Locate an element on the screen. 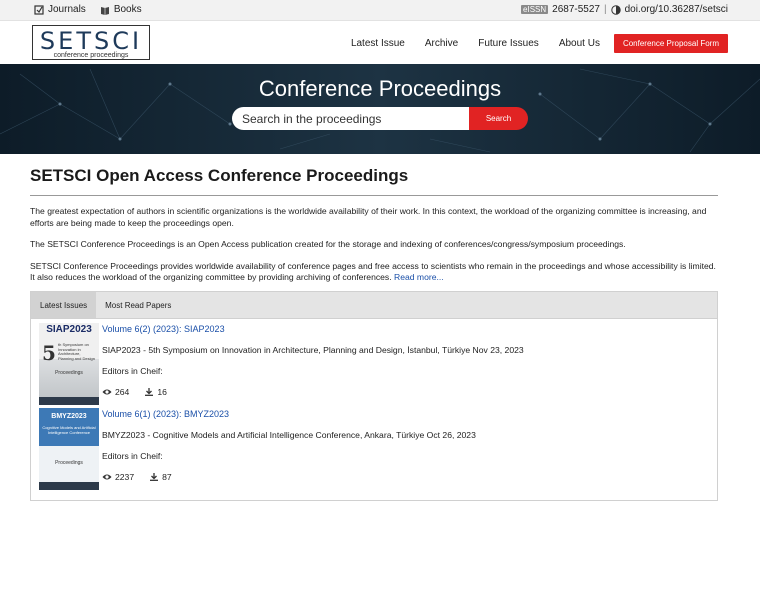 The width and height of the screenshot is (760, 600). tab-latest-issues: Latest Issues is located at coordinates (64, 305).